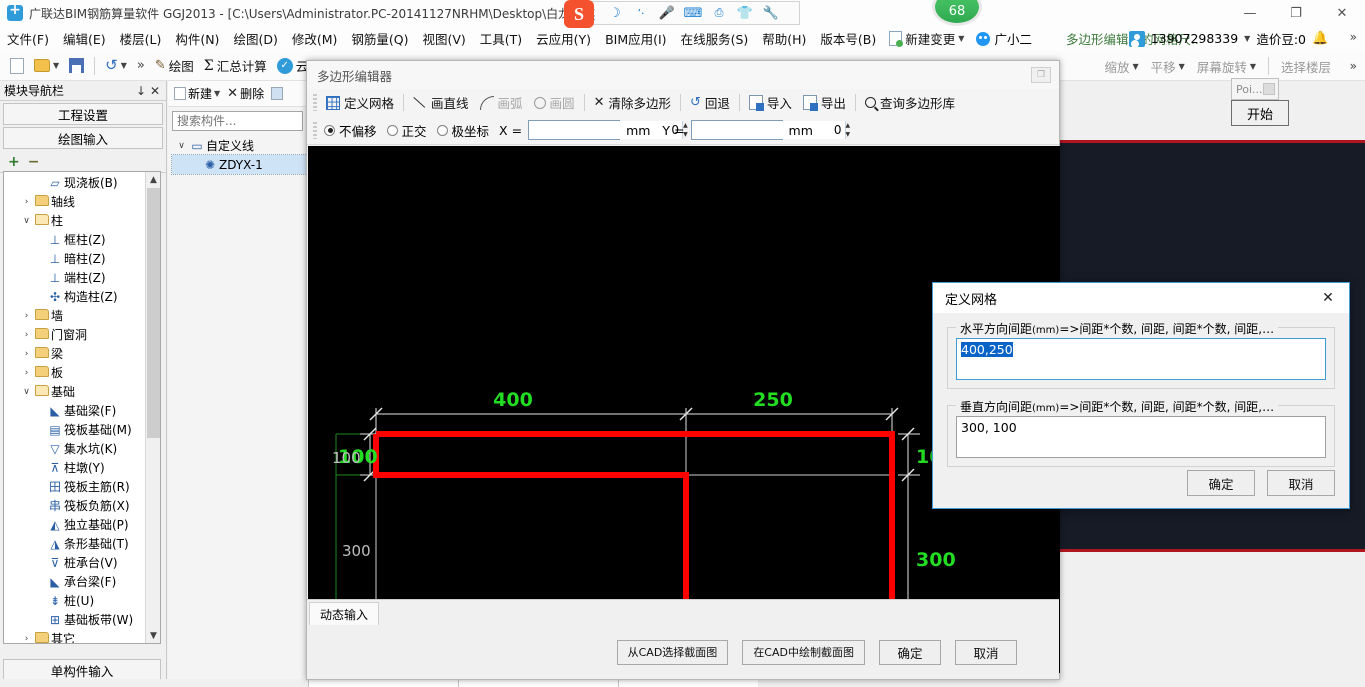 The image size is (1365, 687). Describe the element at coordinates (217, 93) in the screenshot. I see `new-component-chevron-down-icon: ▼` at that location.